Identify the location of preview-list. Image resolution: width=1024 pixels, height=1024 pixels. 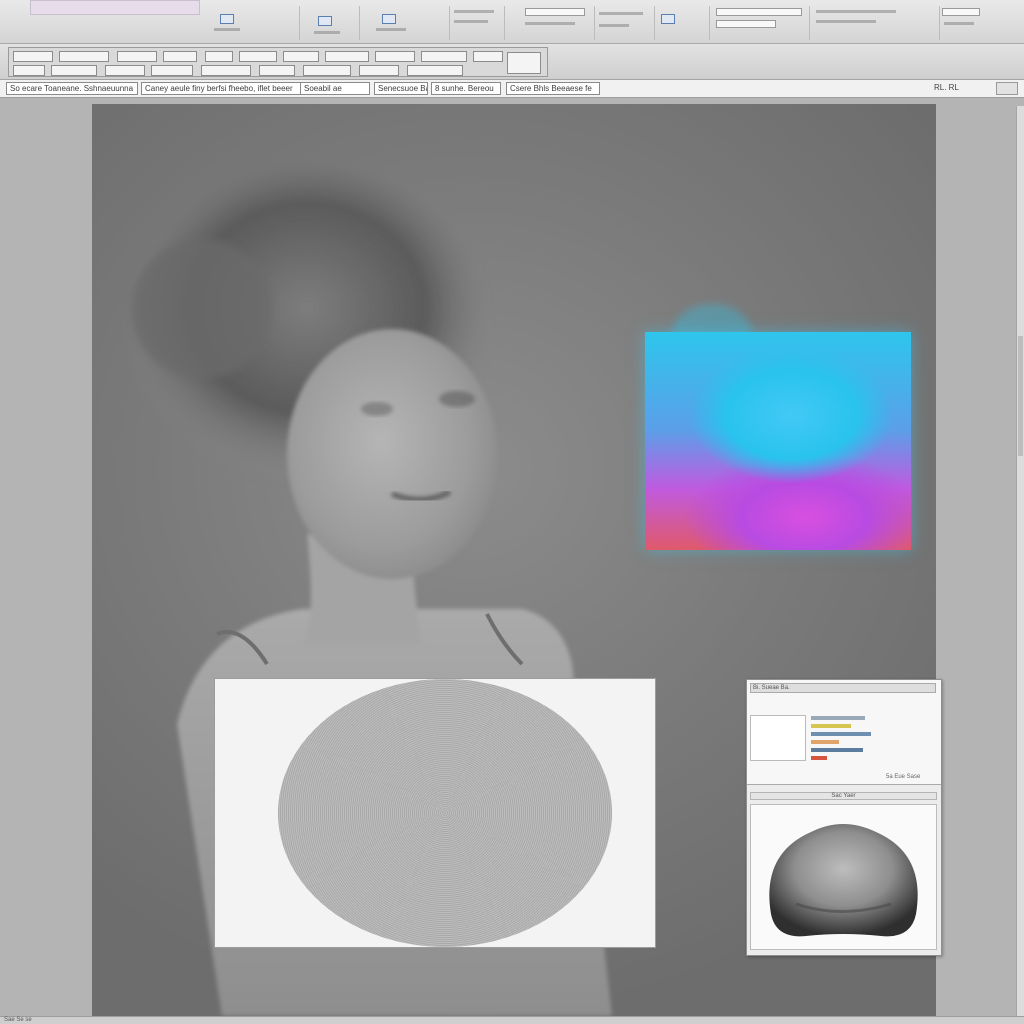
(778, 738).